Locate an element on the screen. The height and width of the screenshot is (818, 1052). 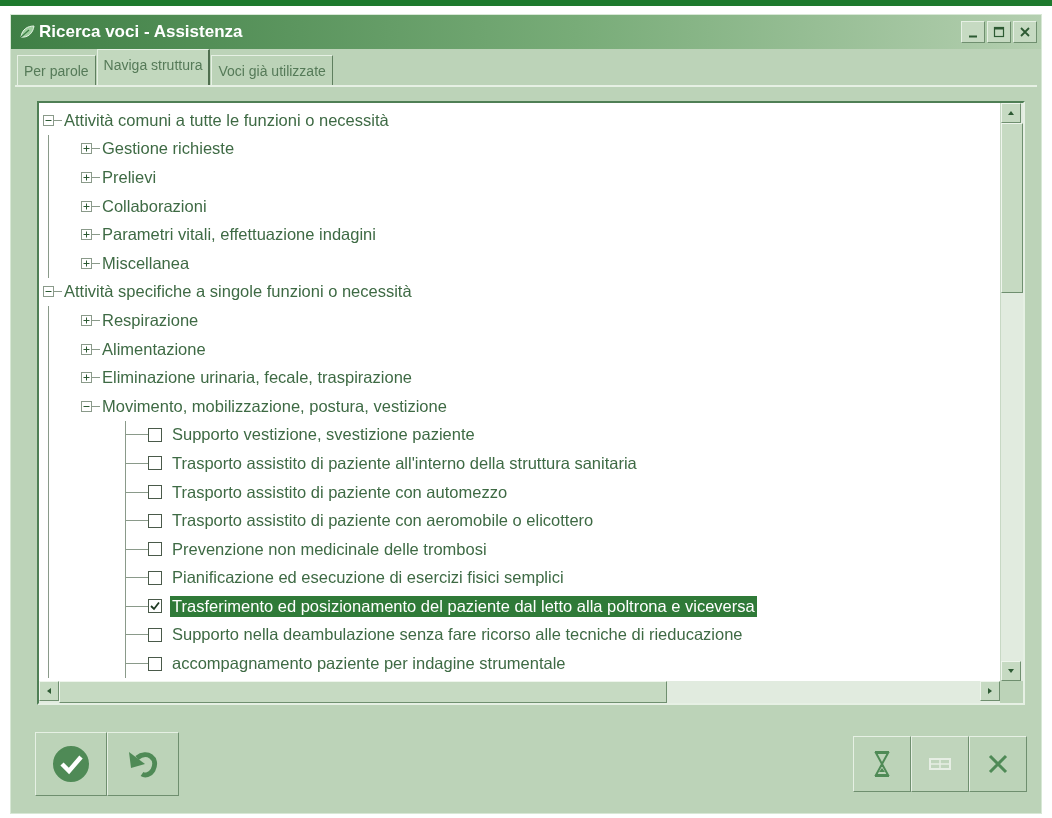
tree-item: Trasporto assistito di paziente con automezzo is located at coordinates (340, 492).